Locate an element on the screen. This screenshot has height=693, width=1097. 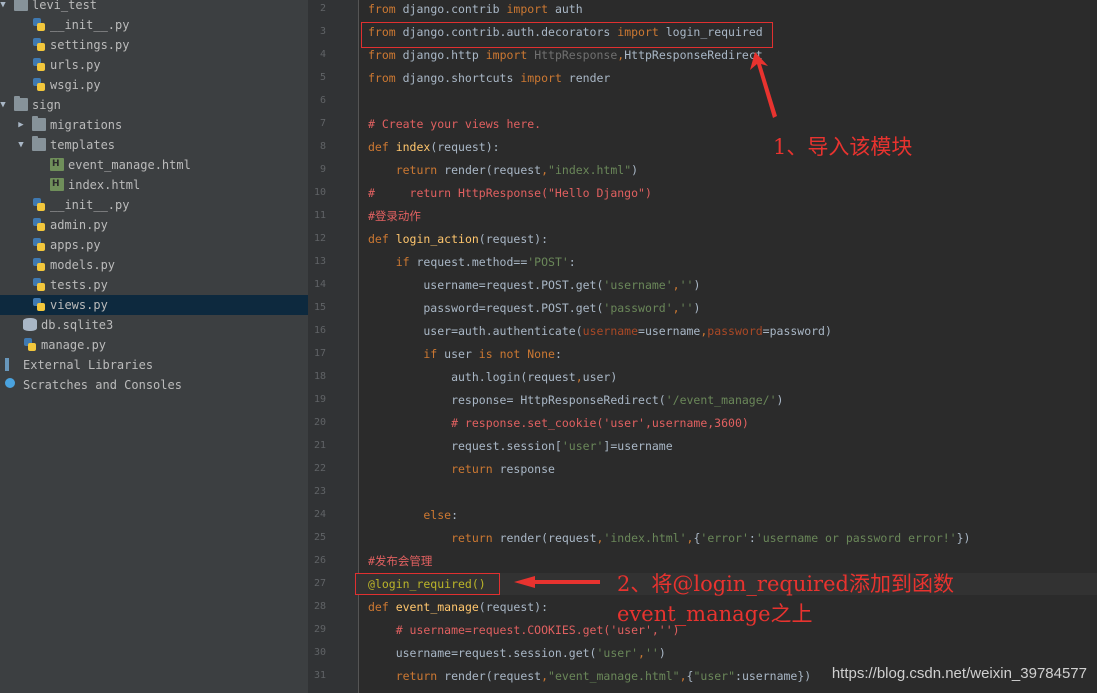
tree-item-label: levi_test is located at coordinates (65, 6).